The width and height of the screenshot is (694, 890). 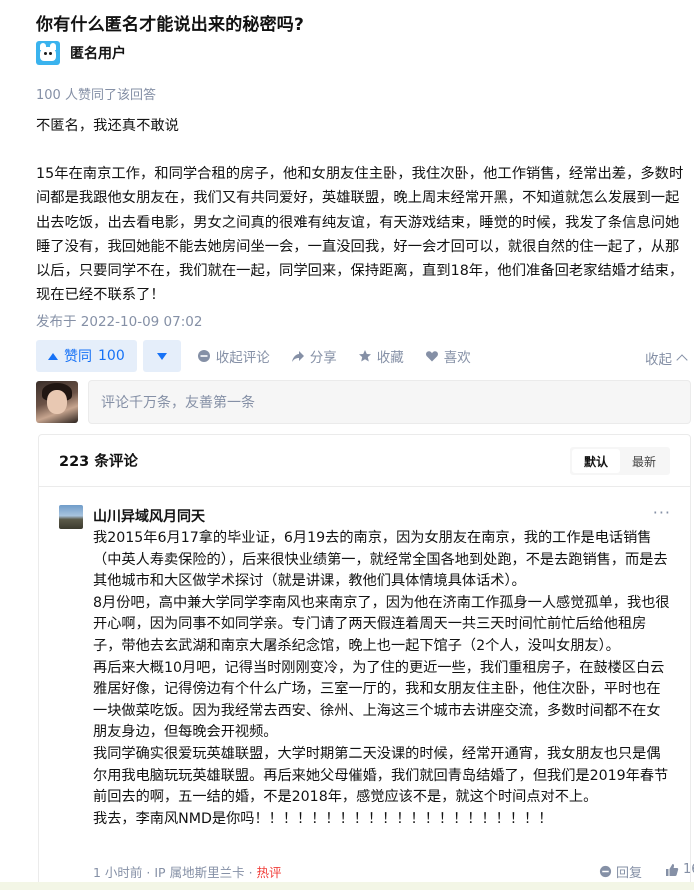 I want to click on share-icon, so click(x=298, y=356).